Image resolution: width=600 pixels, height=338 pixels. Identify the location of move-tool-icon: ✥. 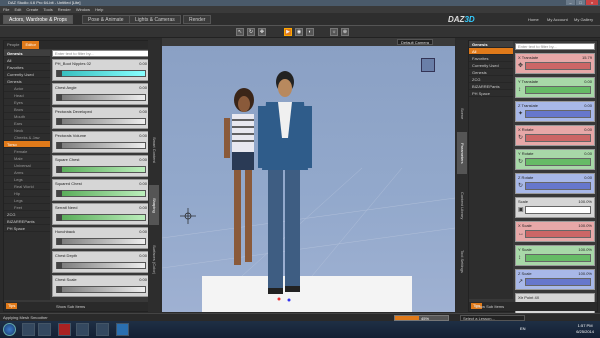
(262, 32).